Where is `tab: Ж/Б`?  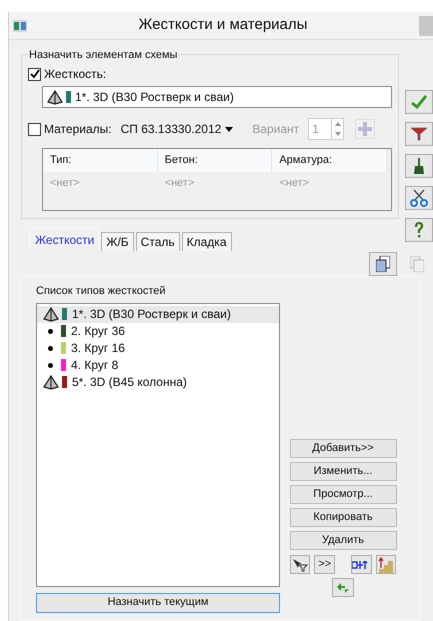
tab: Ж/Б is located at coordinates (117, 241).